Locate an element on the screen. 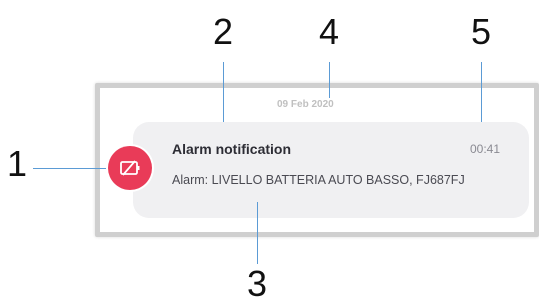 The height and width of the screenshot is (303, 539). callout-5: 5 is located at coordinates (481, 31).